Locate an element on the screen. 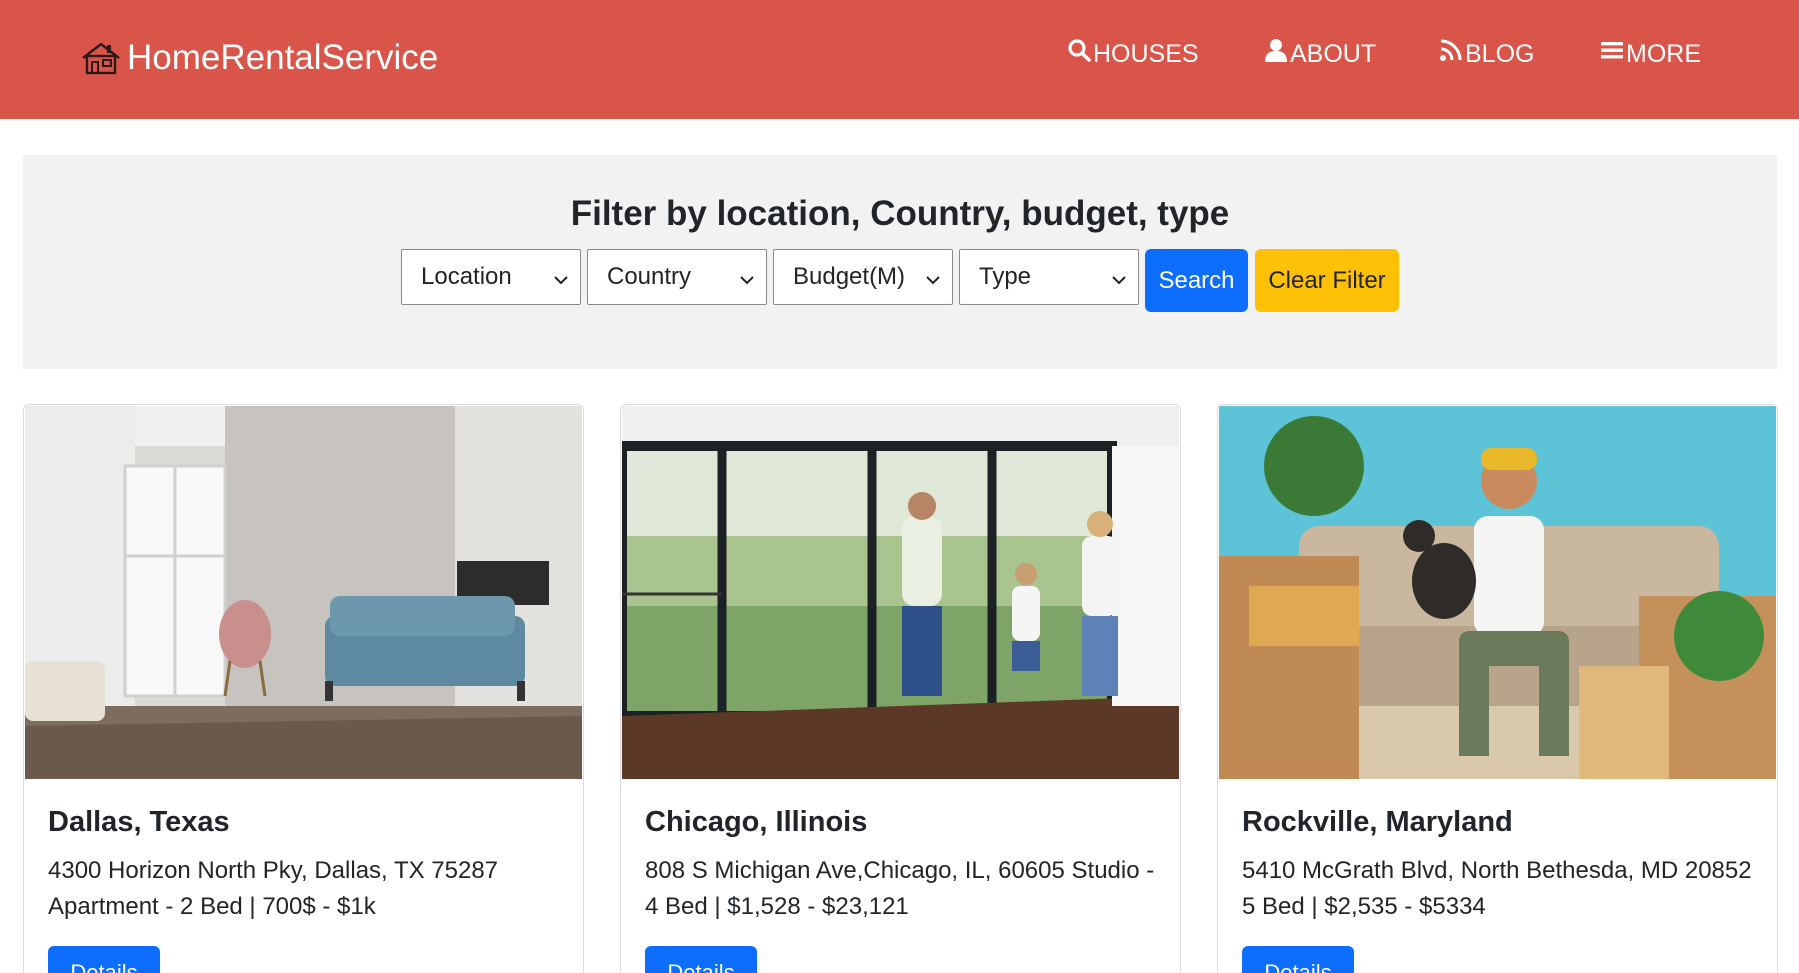  top-navbar: HomeRentalService HOUSES ABOUT BLOG MORE is located at coordinates (899, 59).